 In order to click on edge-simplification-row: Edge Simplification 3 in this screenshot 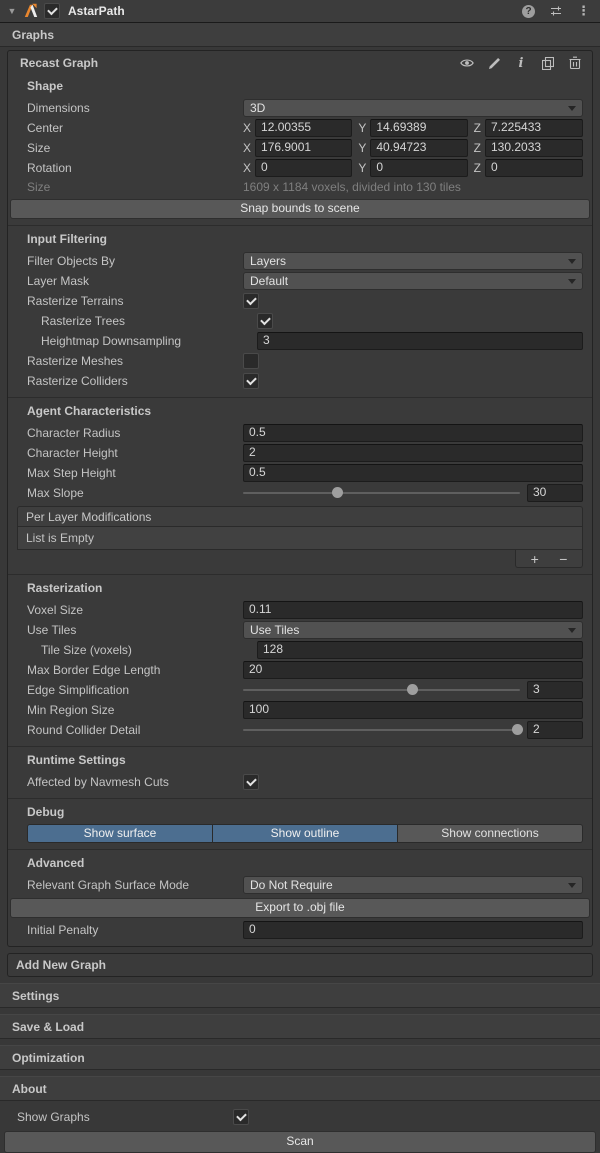, I will do `click(300, 690)`.